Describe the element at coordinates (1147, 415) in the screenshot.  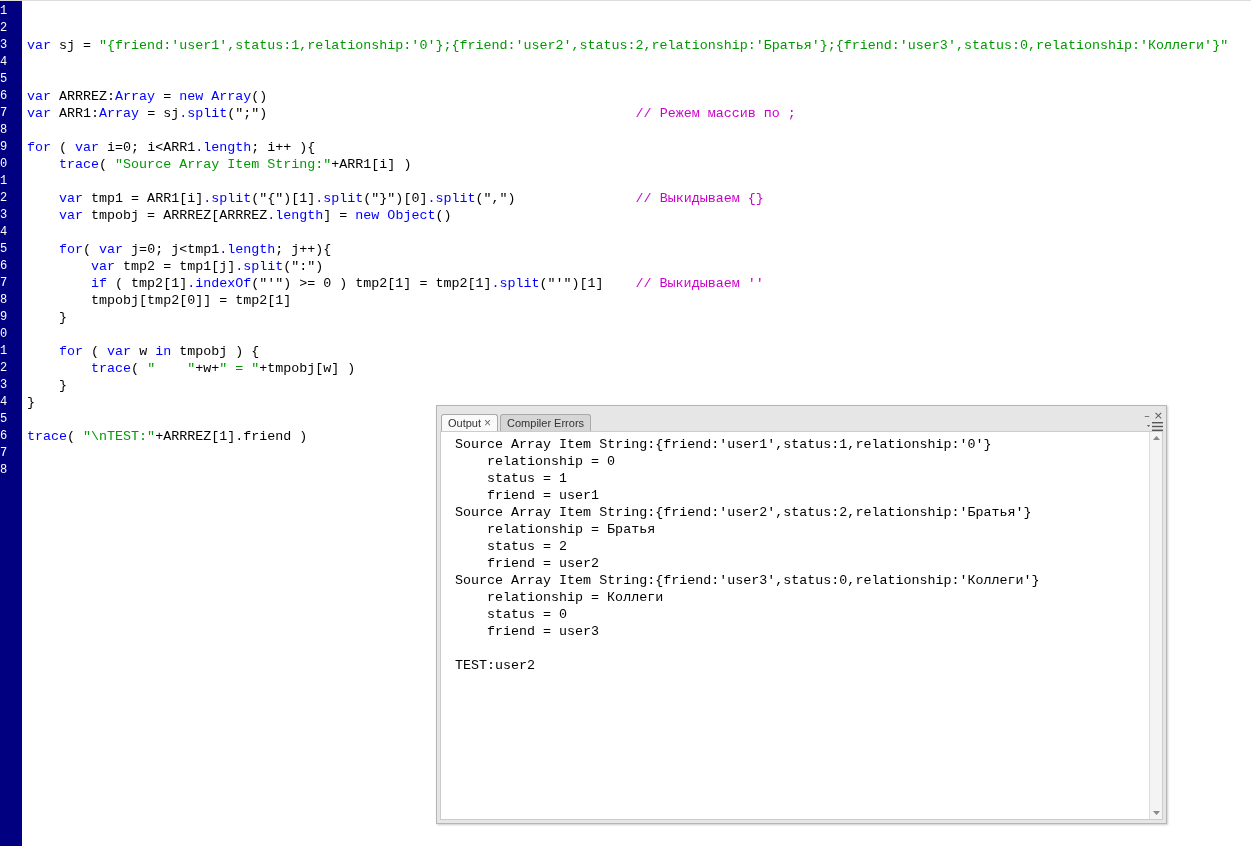
I see `minimize-button: –` at that location.